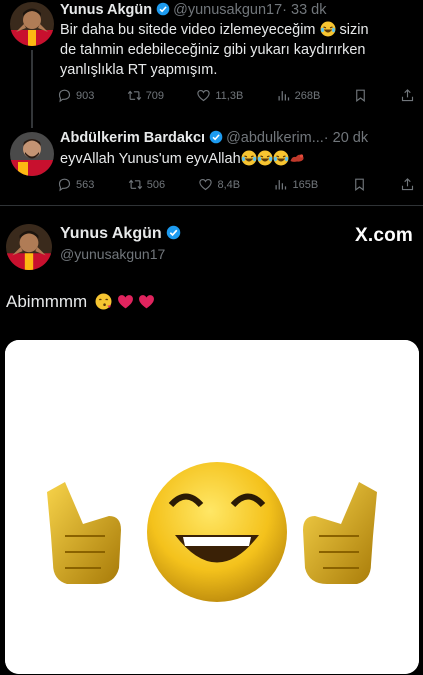  I want to click on quote-text-content: Abimmmm, so click(47, 301).